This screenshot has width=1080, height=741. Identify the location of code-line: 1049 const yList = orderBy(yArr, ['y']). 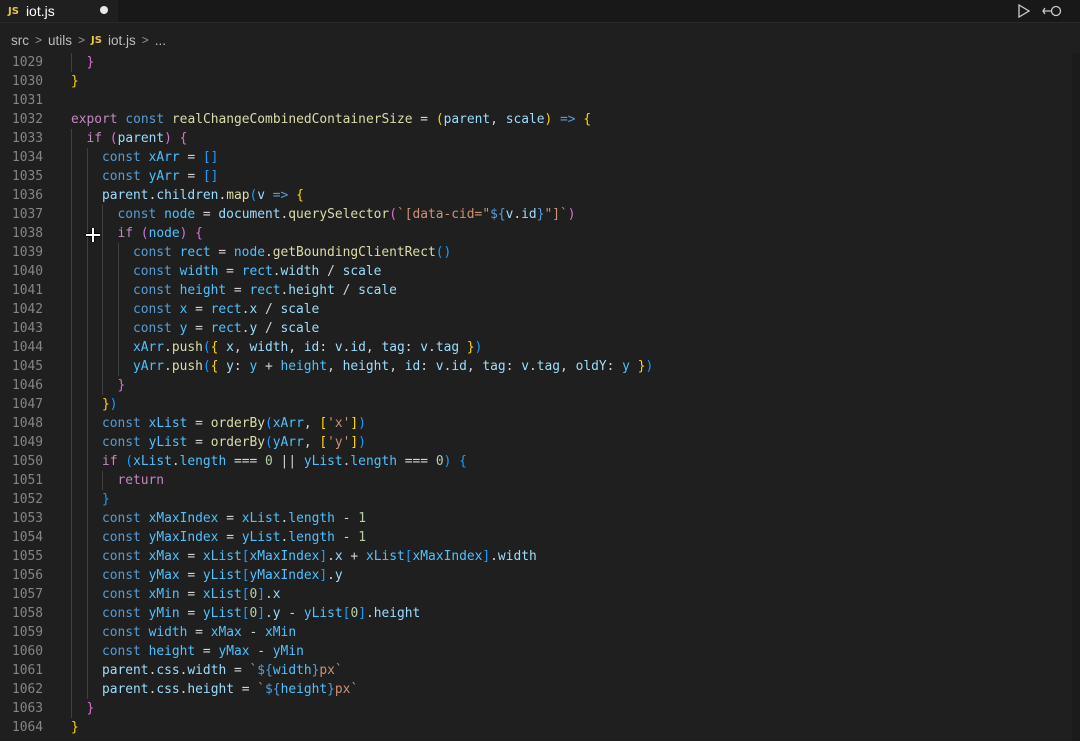
(536, 442).